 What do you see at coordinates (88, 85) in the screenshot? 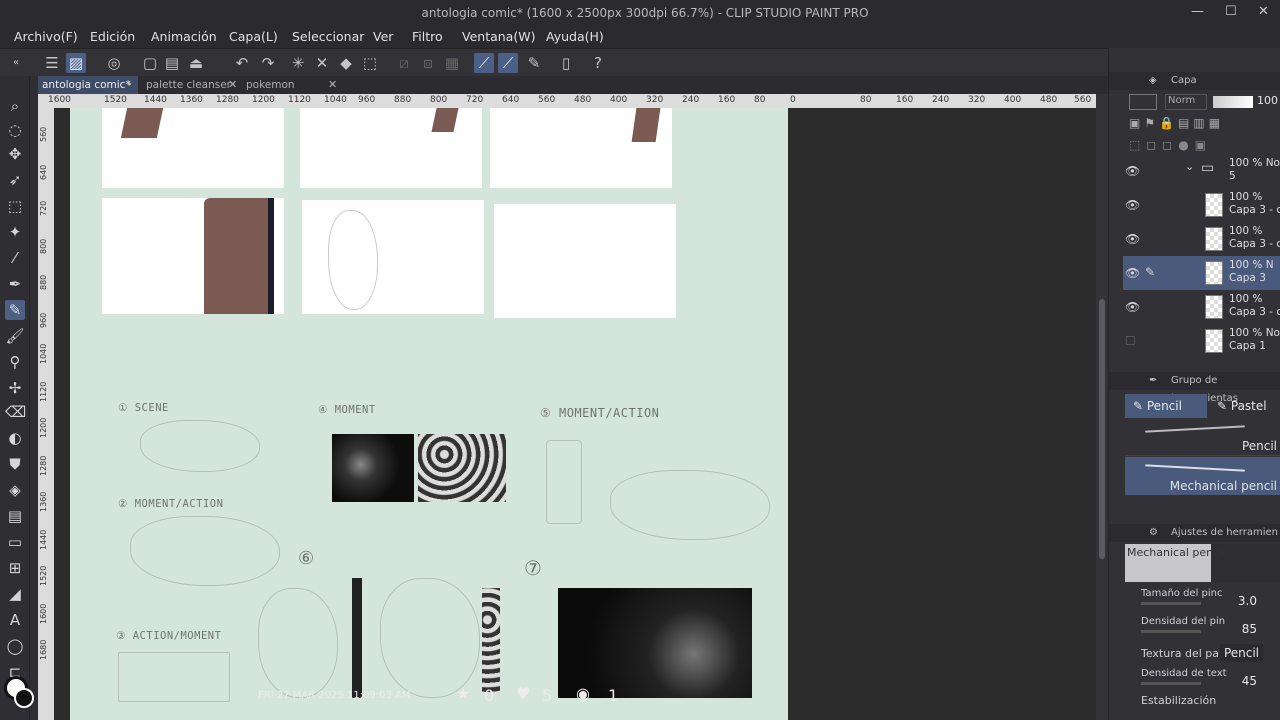
I see `tab-antologia-comic: antologia comic* •` at bounding box center [88, 85].